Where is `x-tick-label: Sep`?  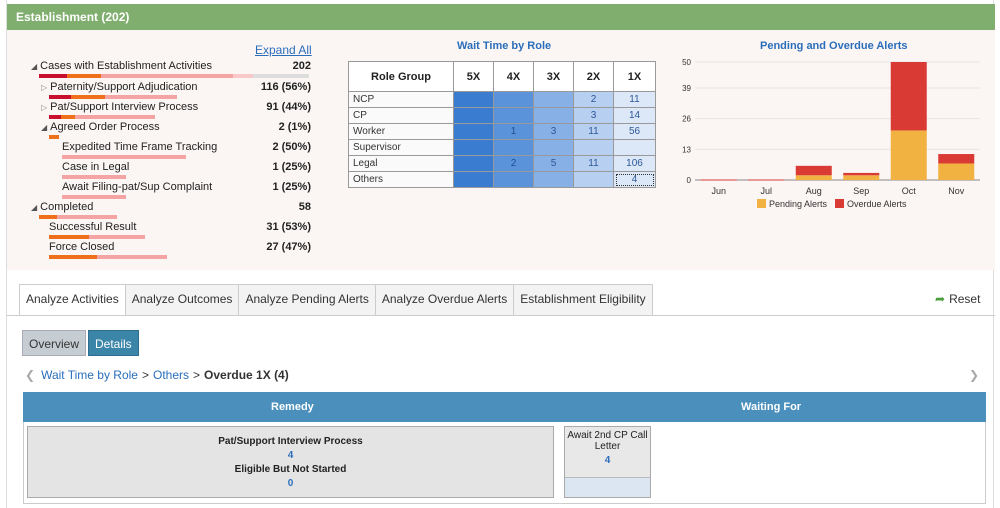
x-tick-label: Sep is located at coordinates (861, 191).